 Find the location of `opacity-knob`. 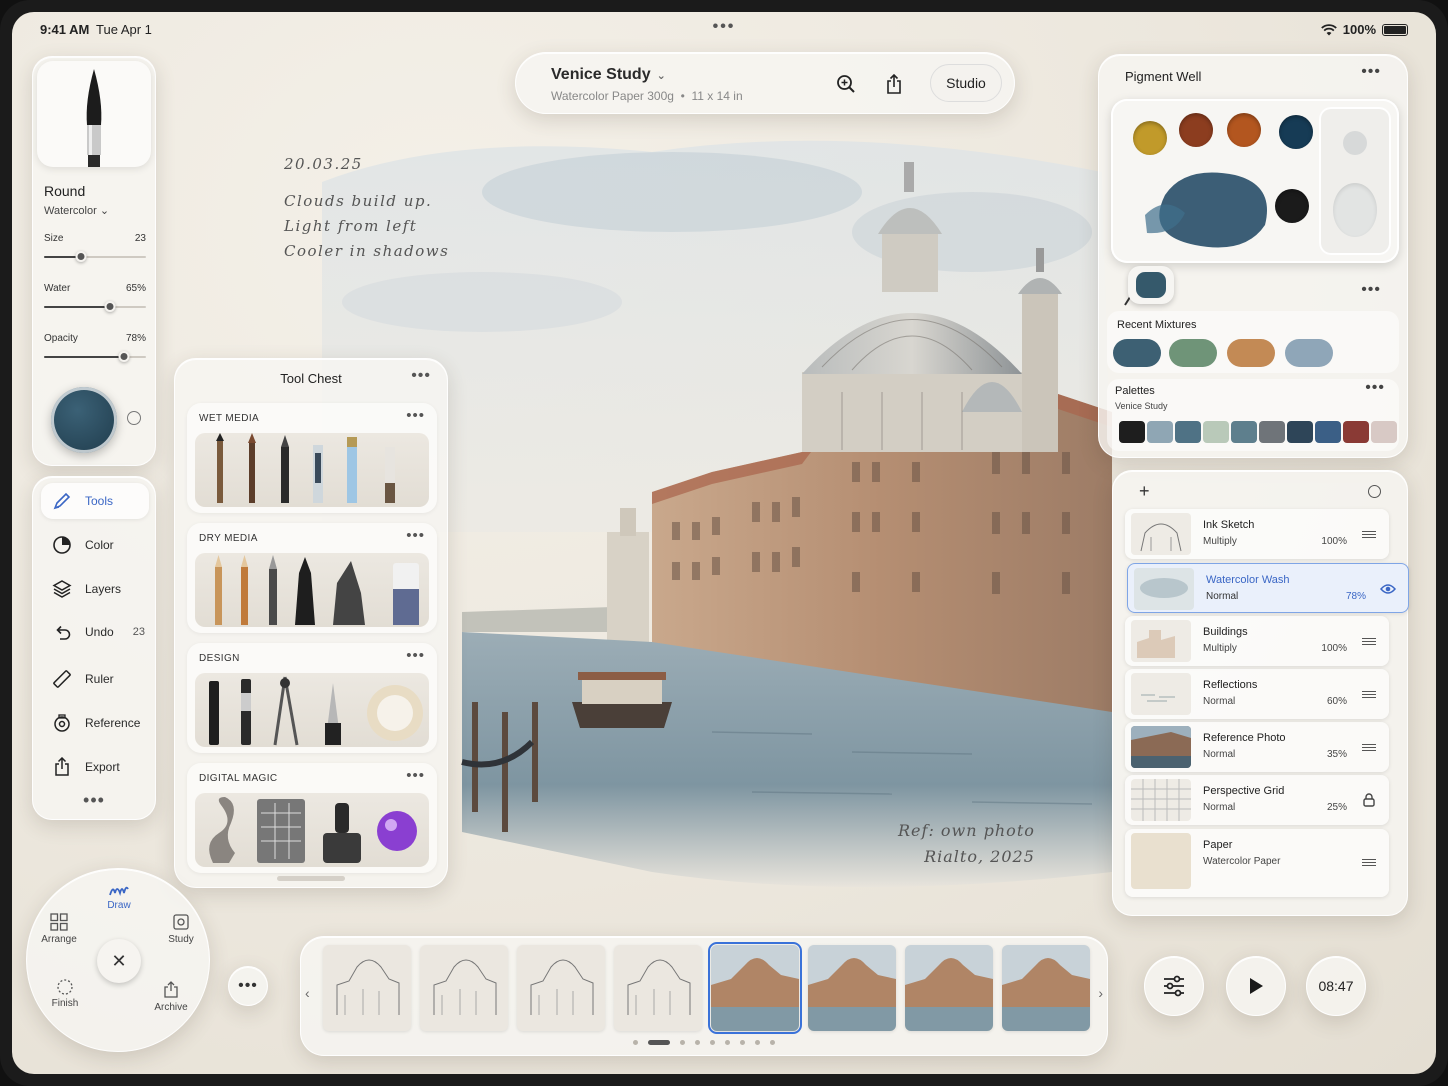

opacity-knob is located at coordinates (124, 356).